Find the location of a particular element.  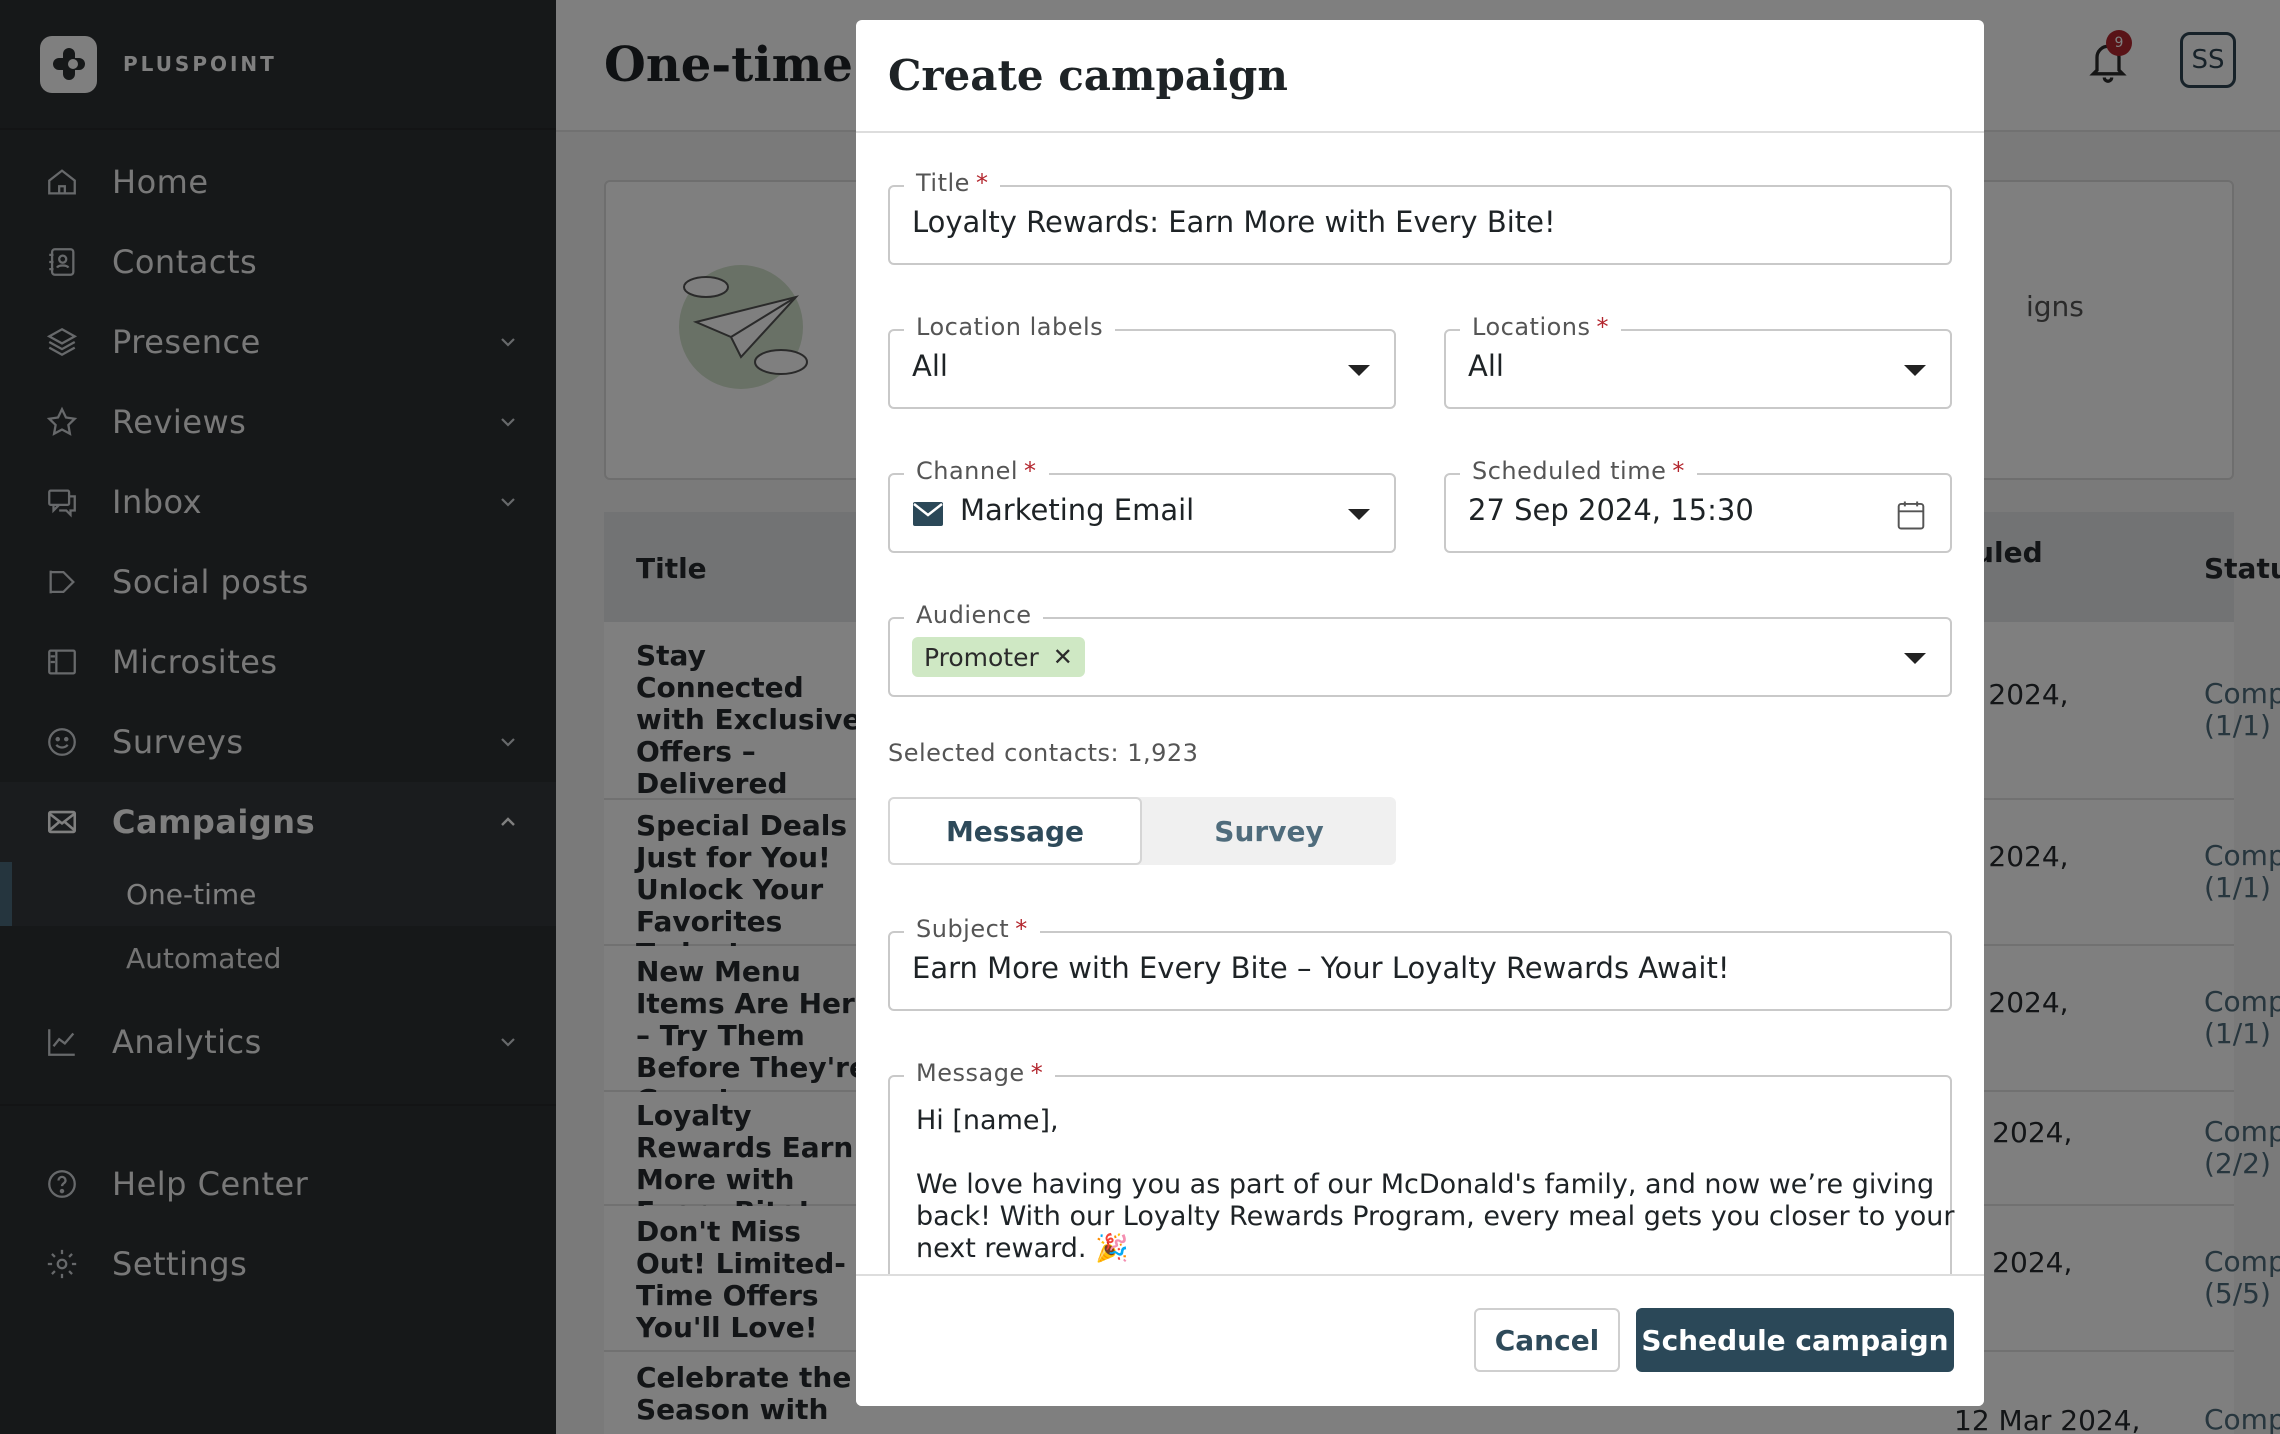

subject-label: Subject * is located at coordinates (972, 929).